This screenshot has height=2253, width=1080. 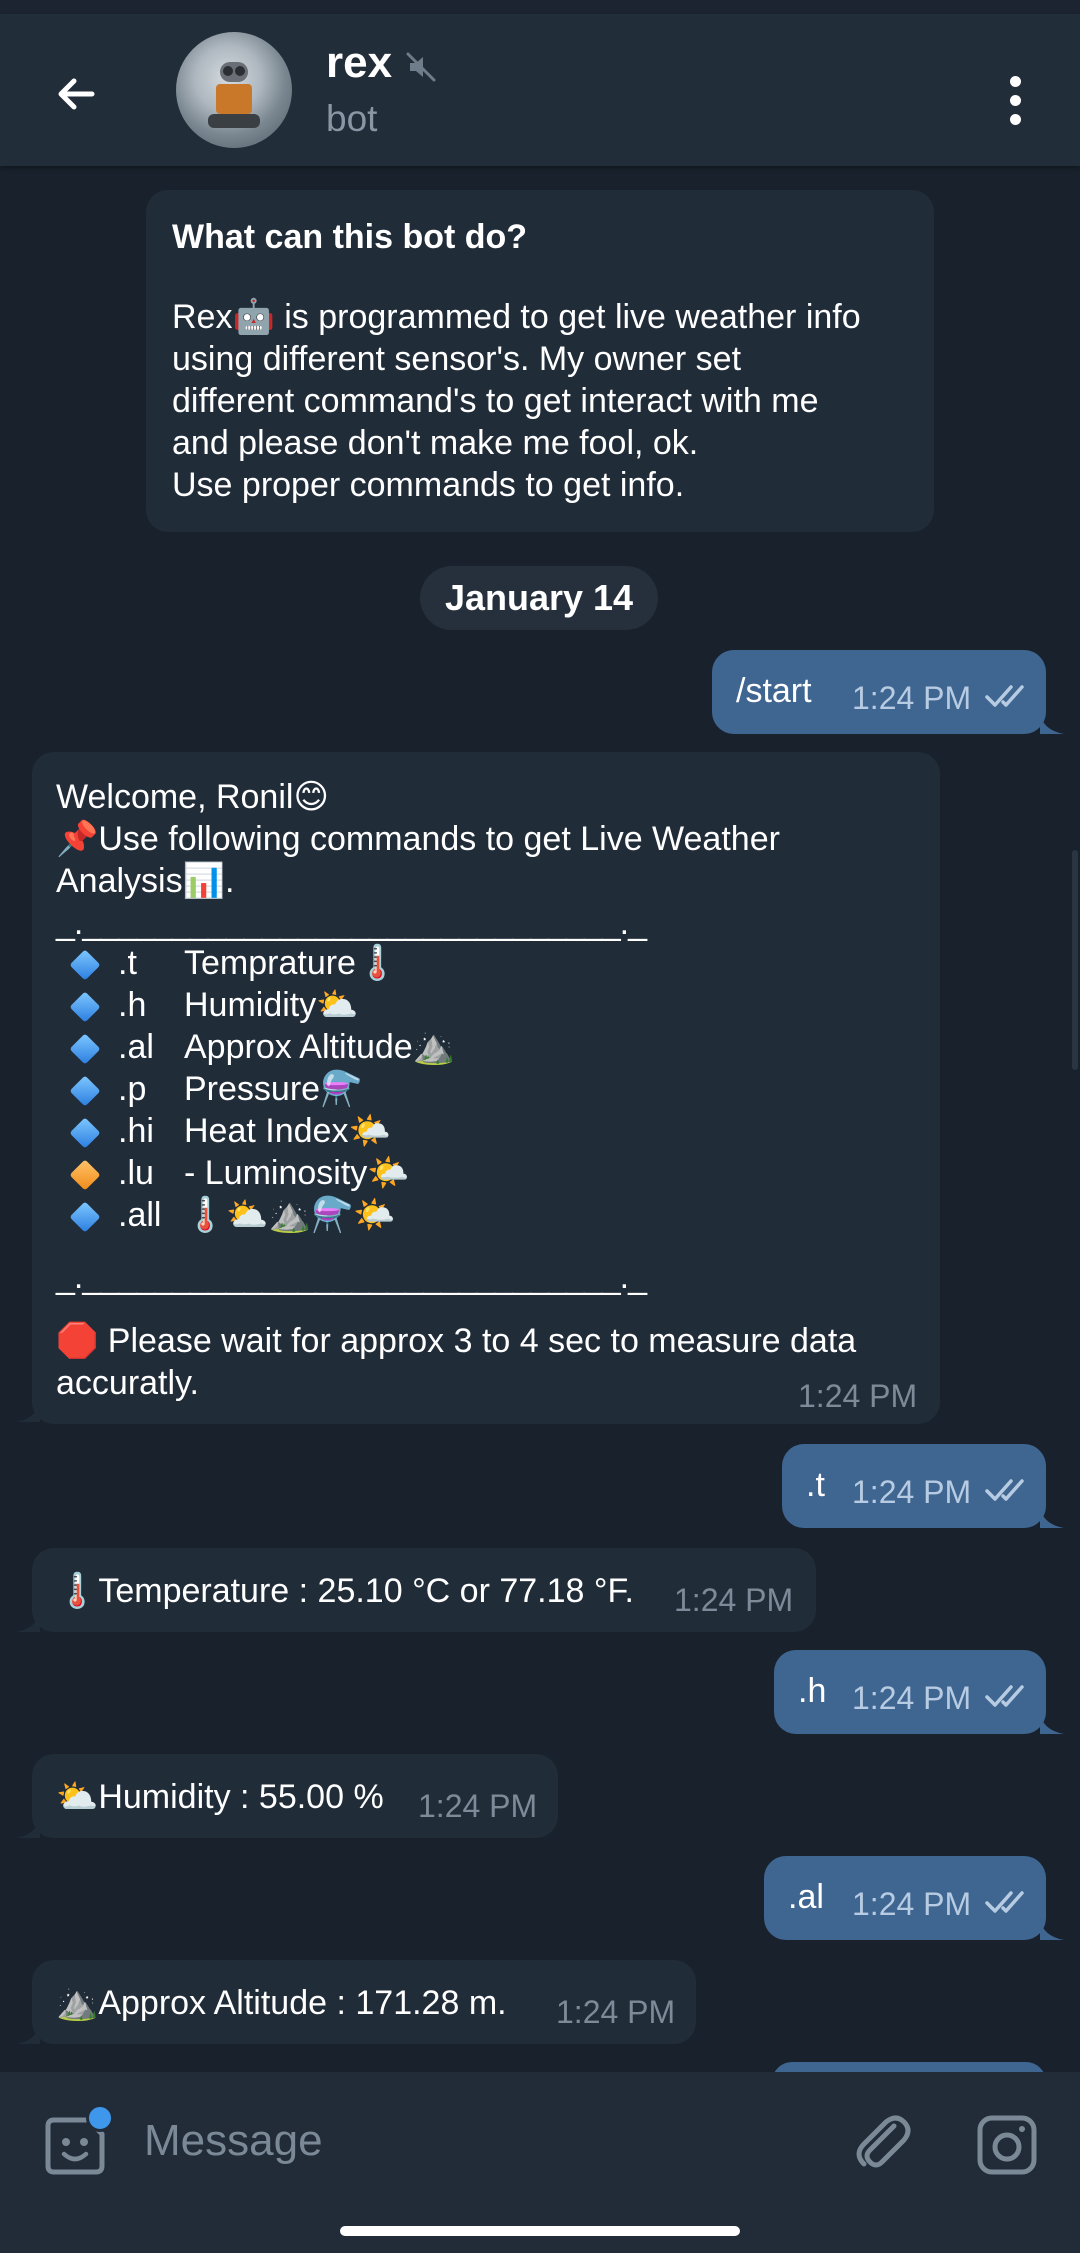 I want to click on message-input: Message, so click(x=233, y=2141).